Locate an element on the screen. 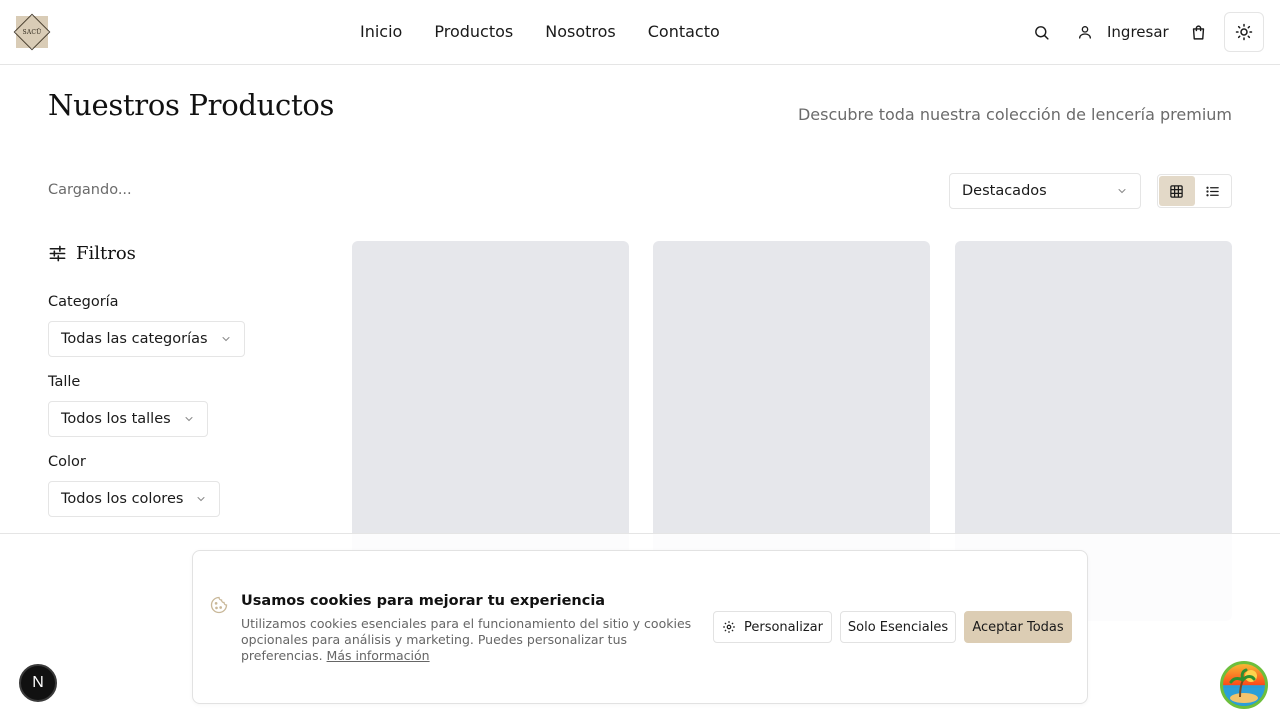 The image size is (1280, 720). cookie-icon is located at coordinates (219, 605).